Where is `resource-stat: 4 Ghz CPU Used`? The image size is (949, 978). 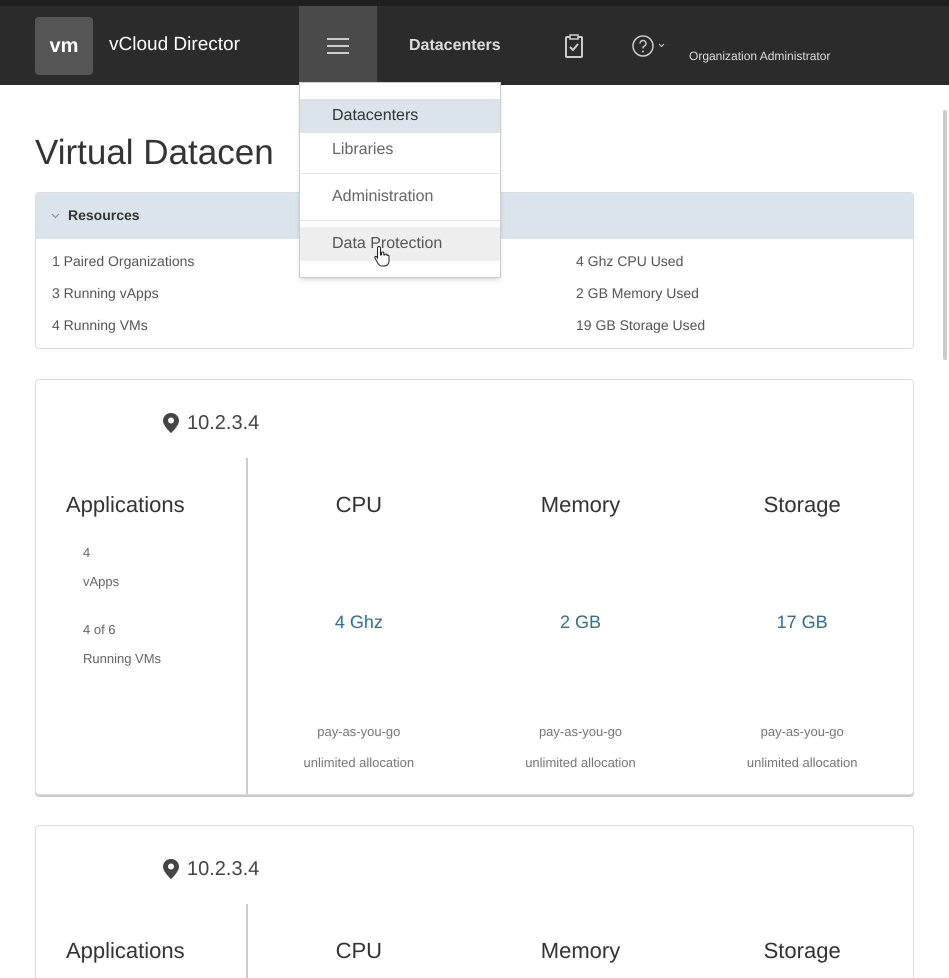 resource-stat: 4 Ghz CPU Used is located at coordinates (630, 261).